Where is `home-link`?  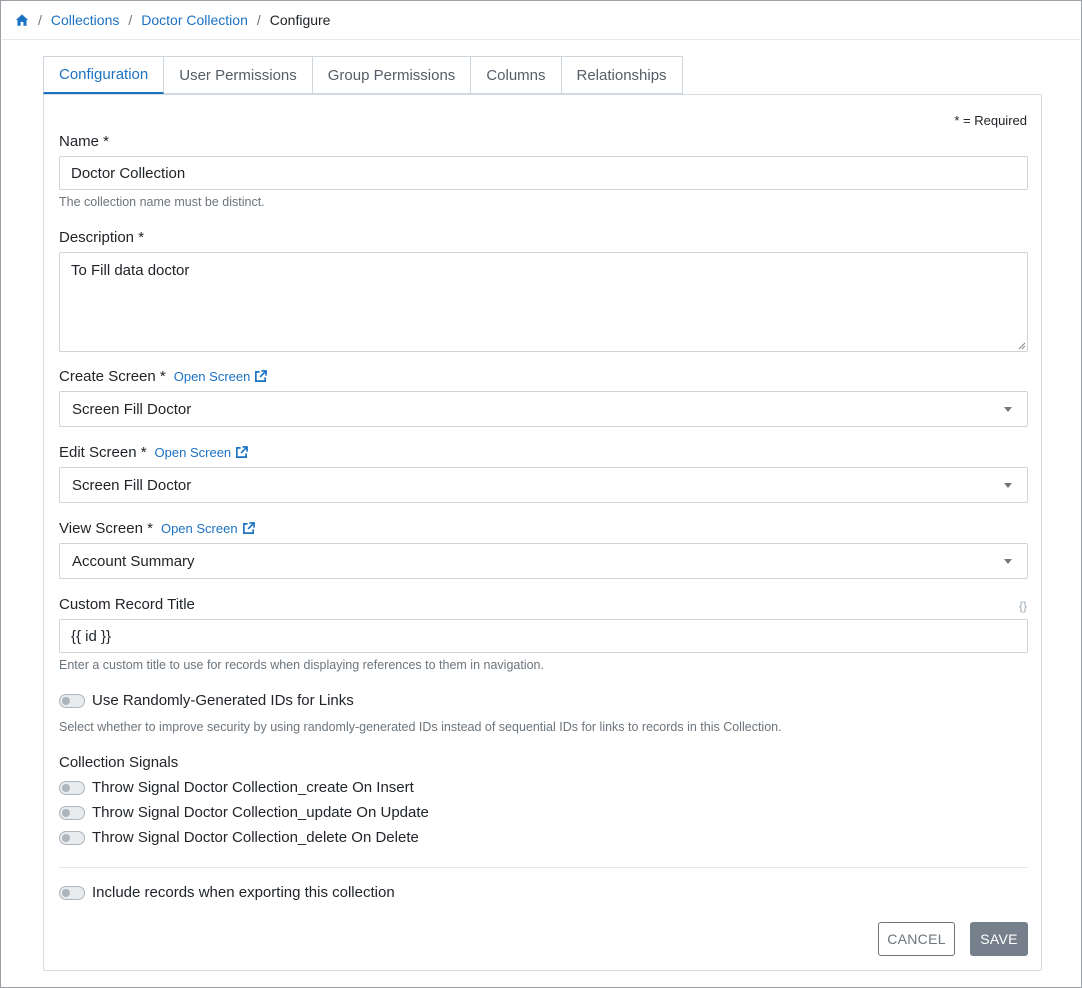
home-link is located at coordinates (22, 20).